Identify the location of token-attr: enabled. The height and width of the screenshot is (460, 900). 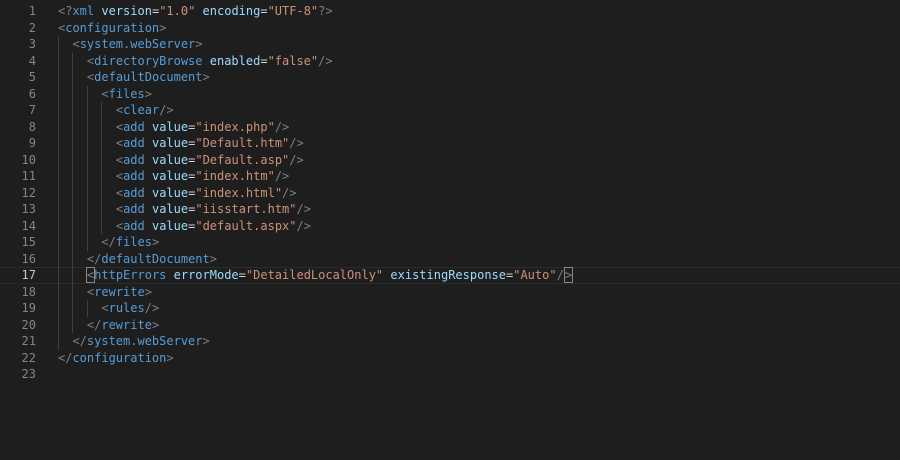
(235, 60).